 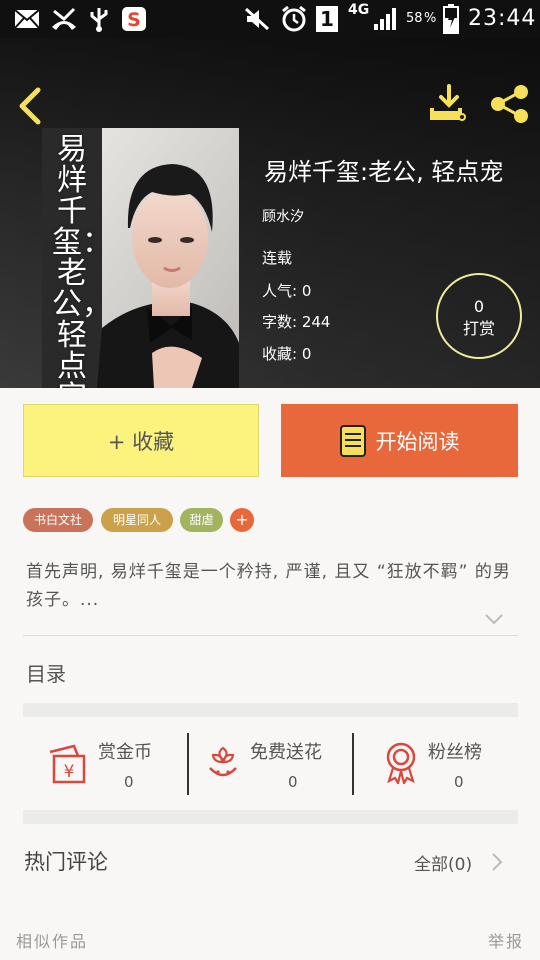 I want to click on hot-comments-title: 热门评论, so click(x=66, y=862).